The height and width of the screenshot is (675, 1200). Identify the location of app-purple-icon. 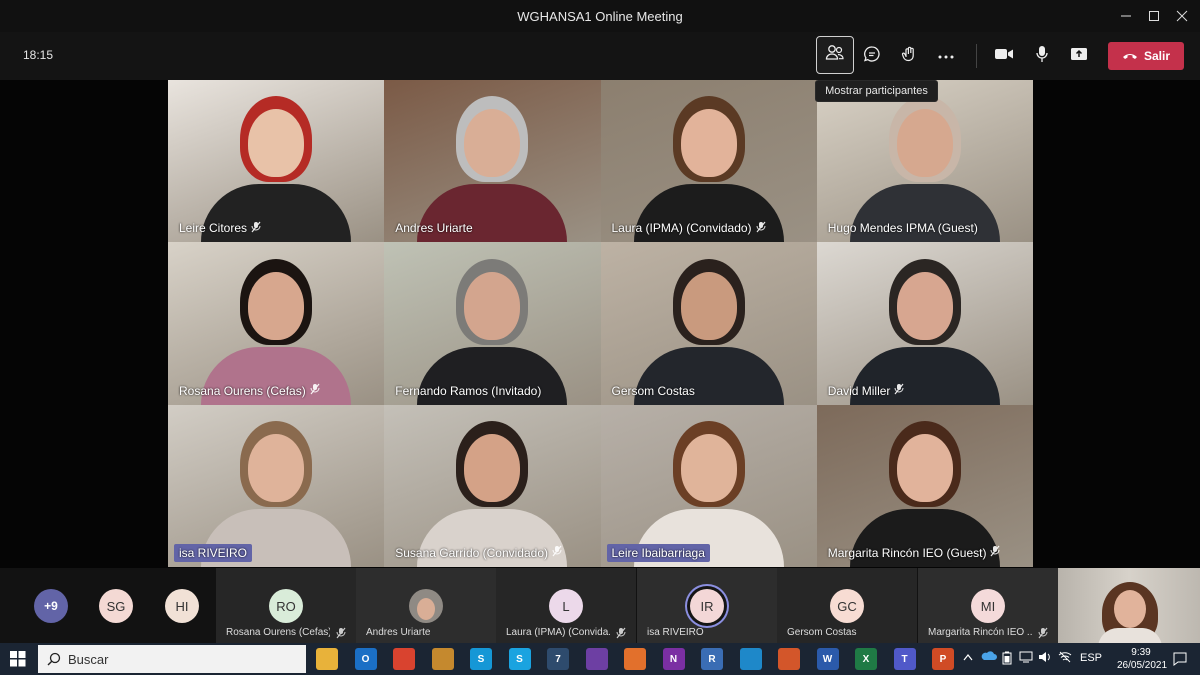
(596, 659).